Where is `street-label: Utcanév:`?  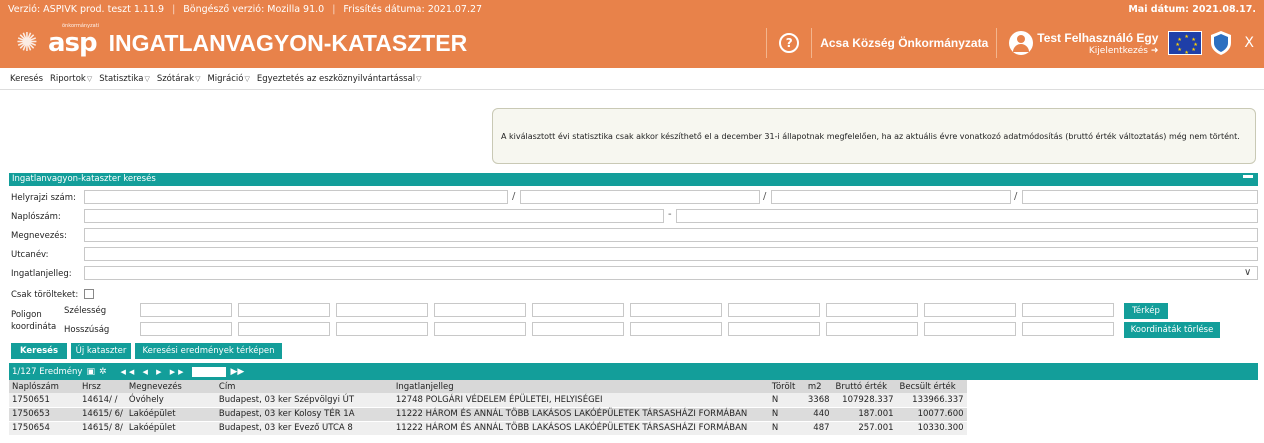 street-label: Utcanév: is located at coordinates (30, 255).